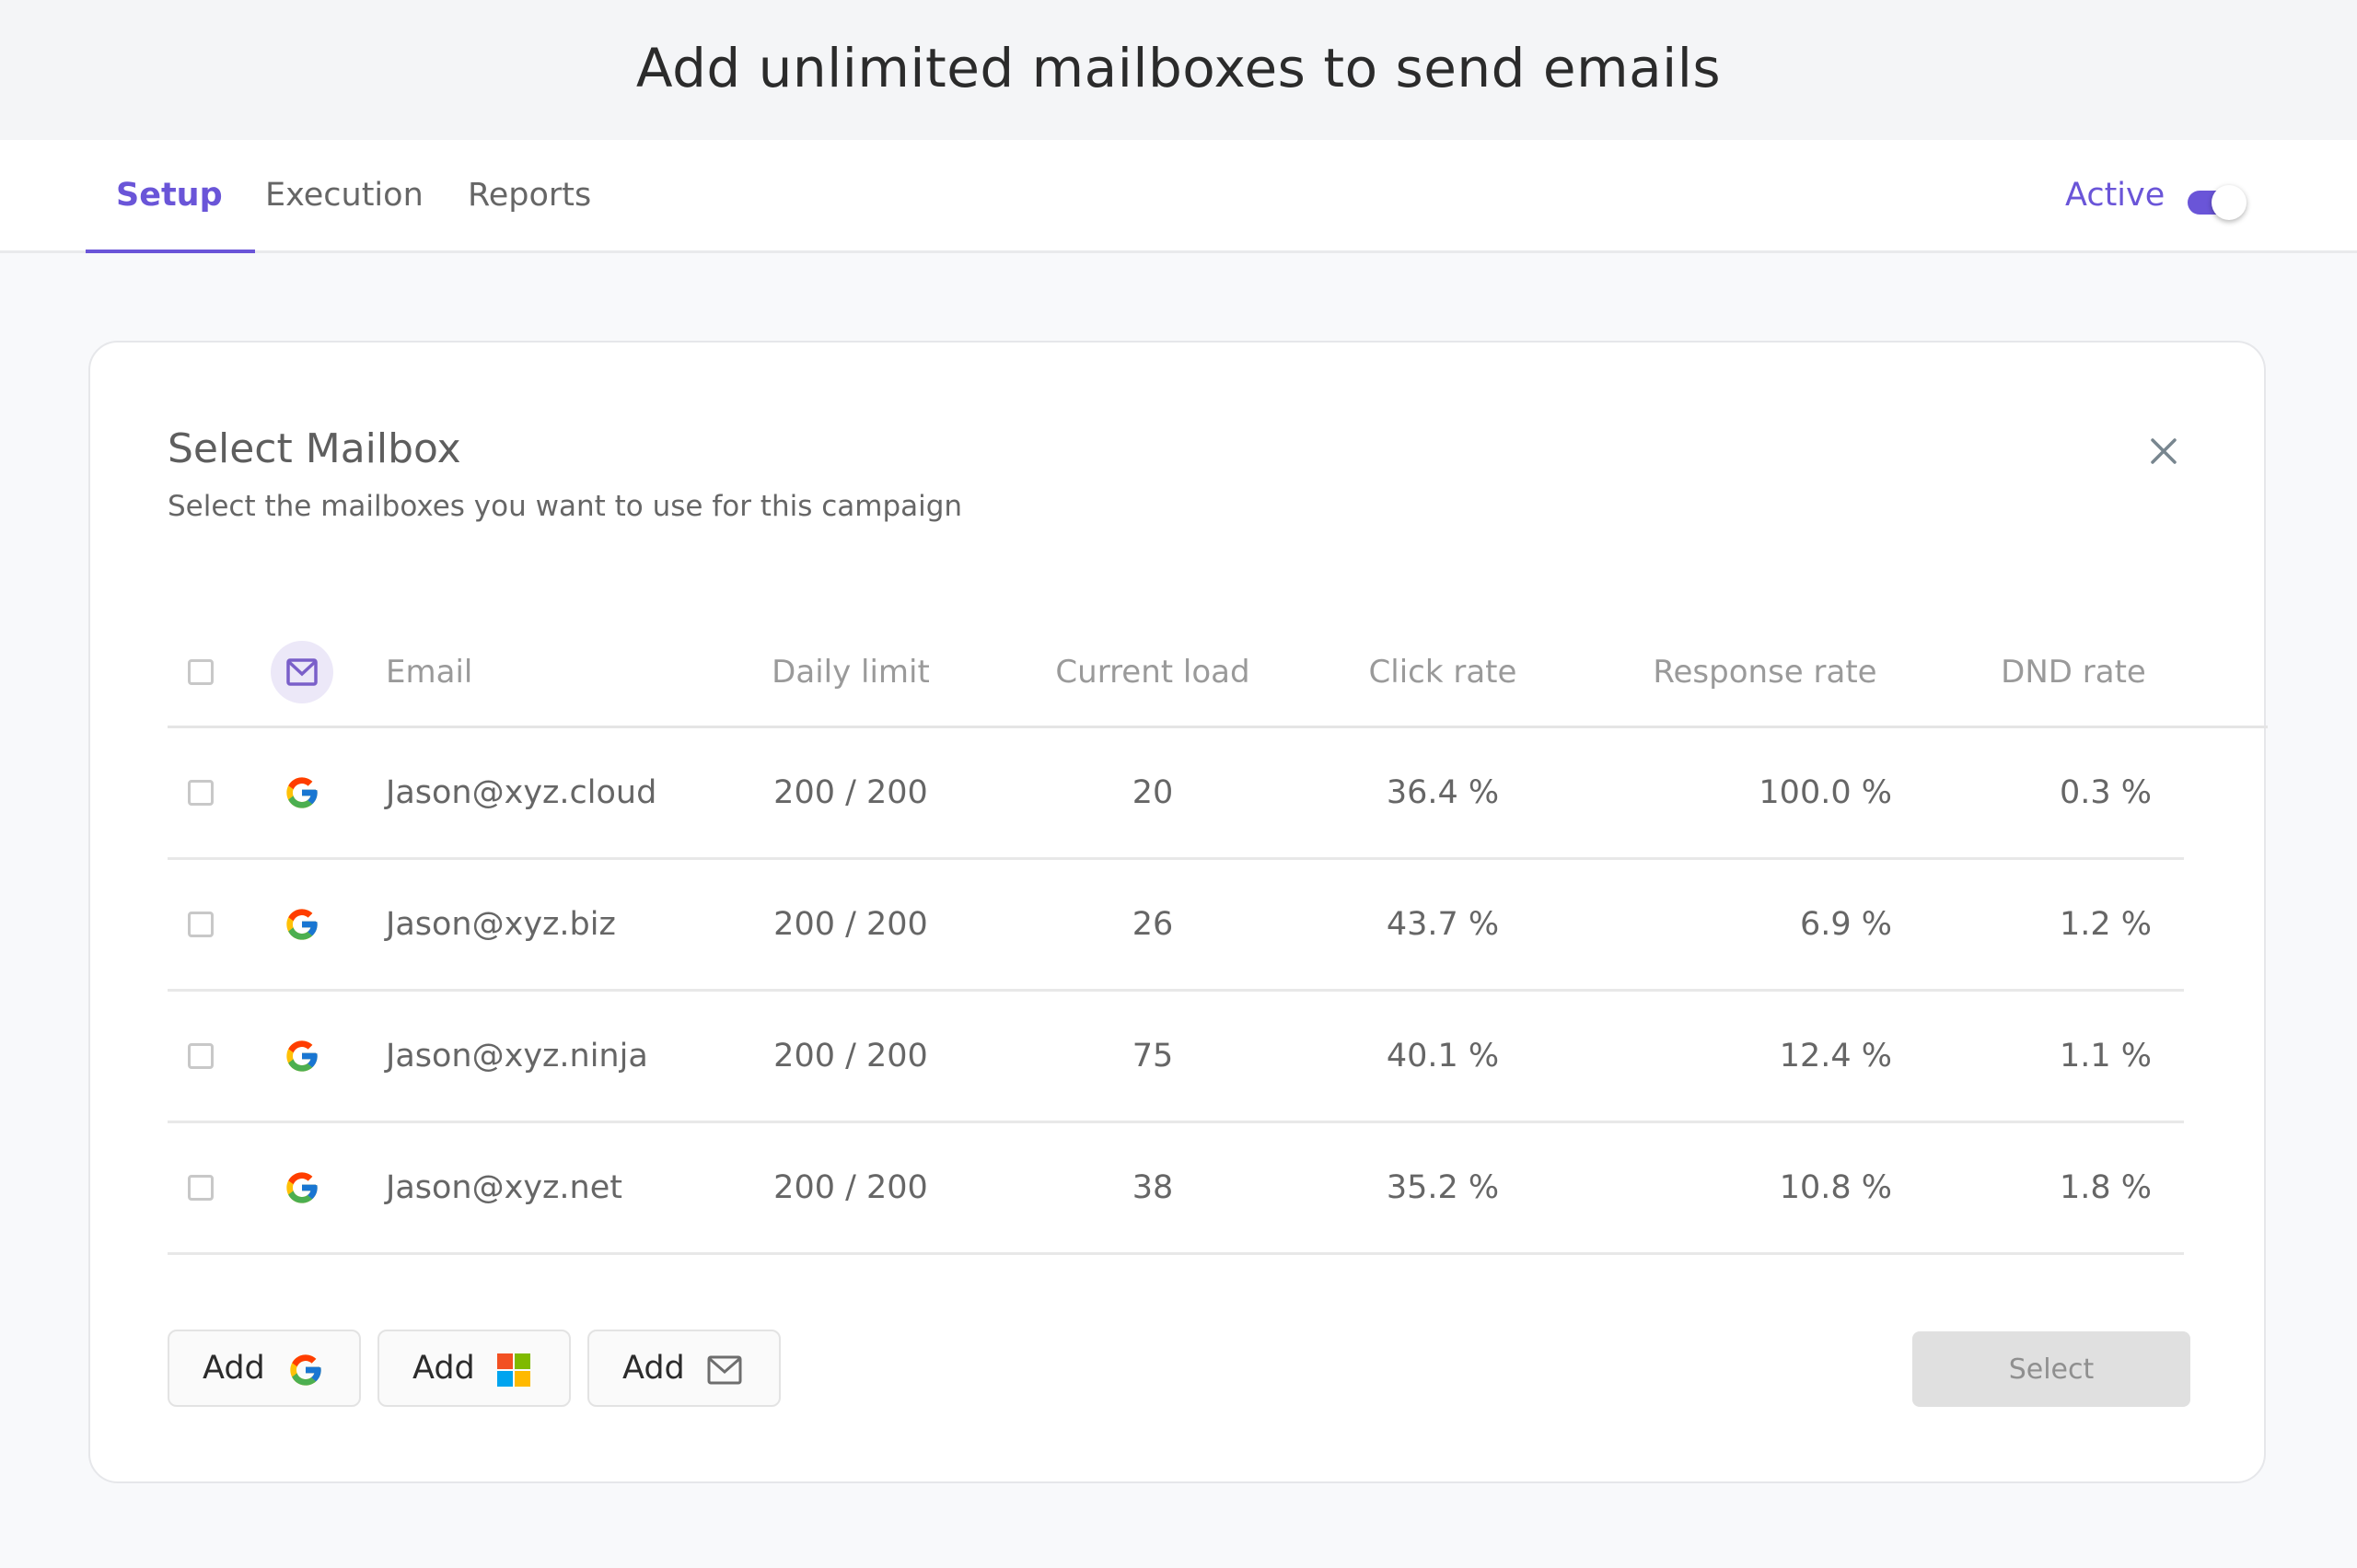  What do you see at coordinates (1153, 924) in the screenshot?
I see `row-current-load: 26` at bounding box center [1153, 924].